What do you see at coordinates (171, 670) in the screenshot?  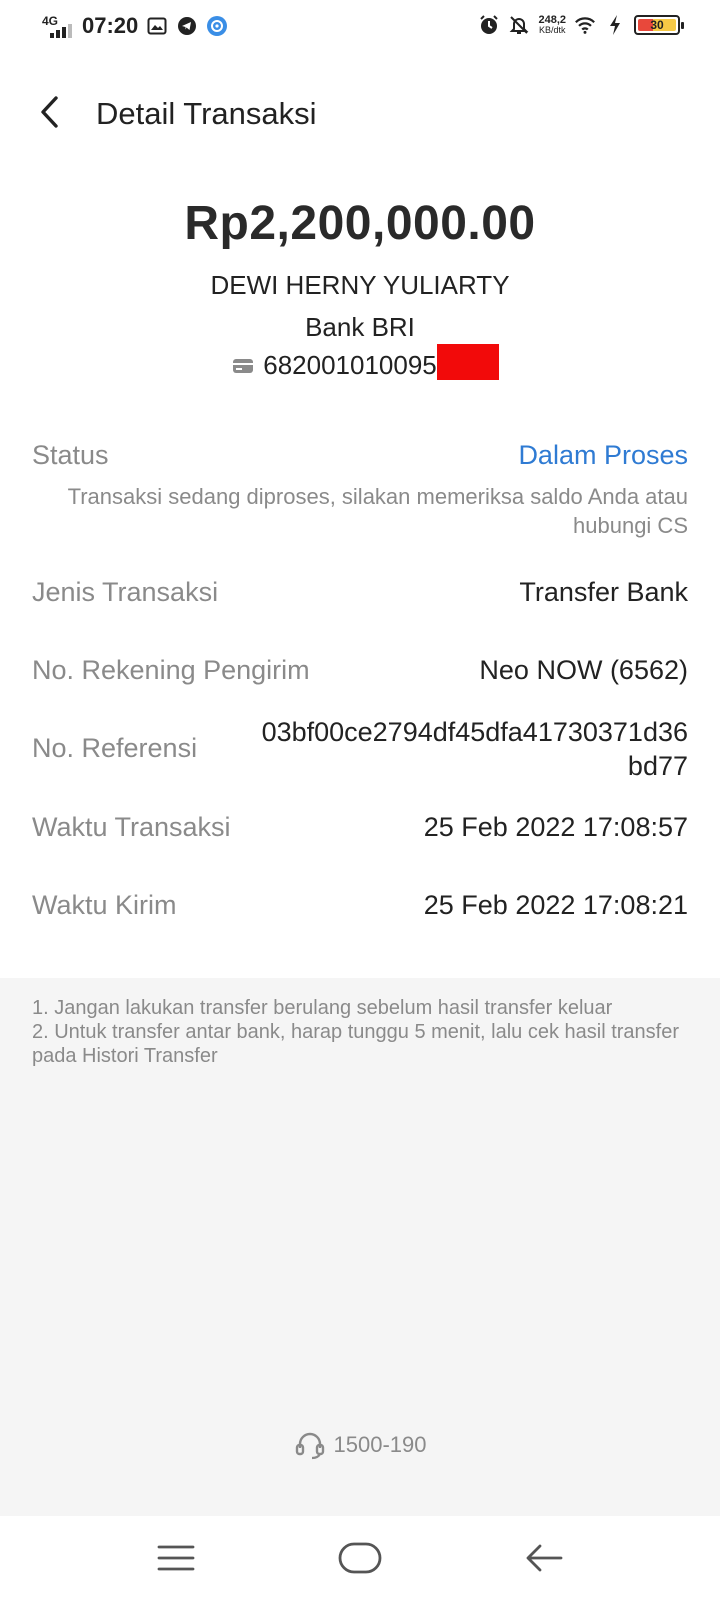 I see `sender-account-label: No. Rekening Pengirim` at bounding box center [171, 670].